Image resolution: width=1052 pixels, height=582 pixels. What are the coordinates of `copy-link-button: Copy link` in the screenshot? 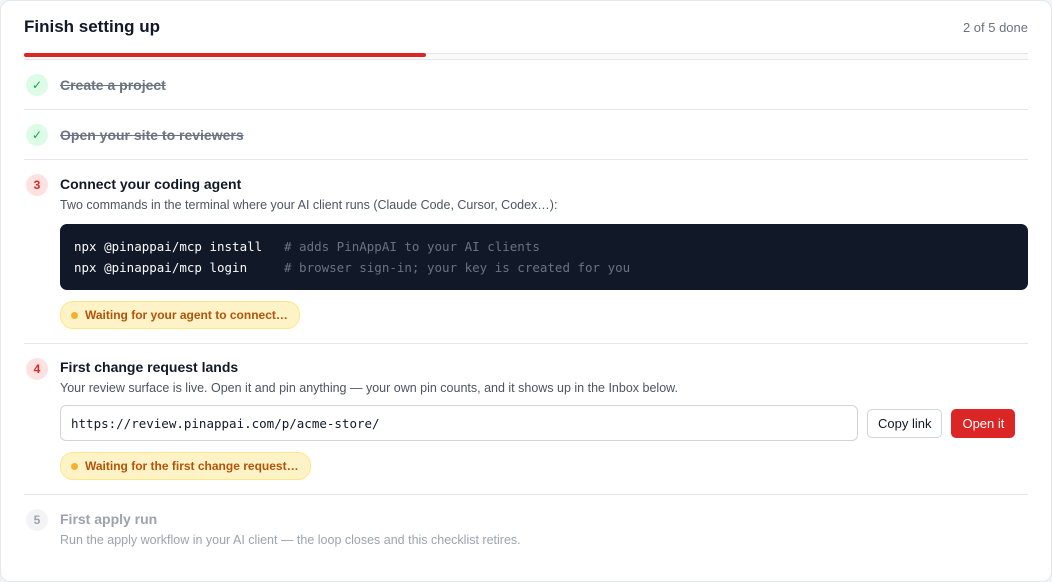 It's located at (905, 423).